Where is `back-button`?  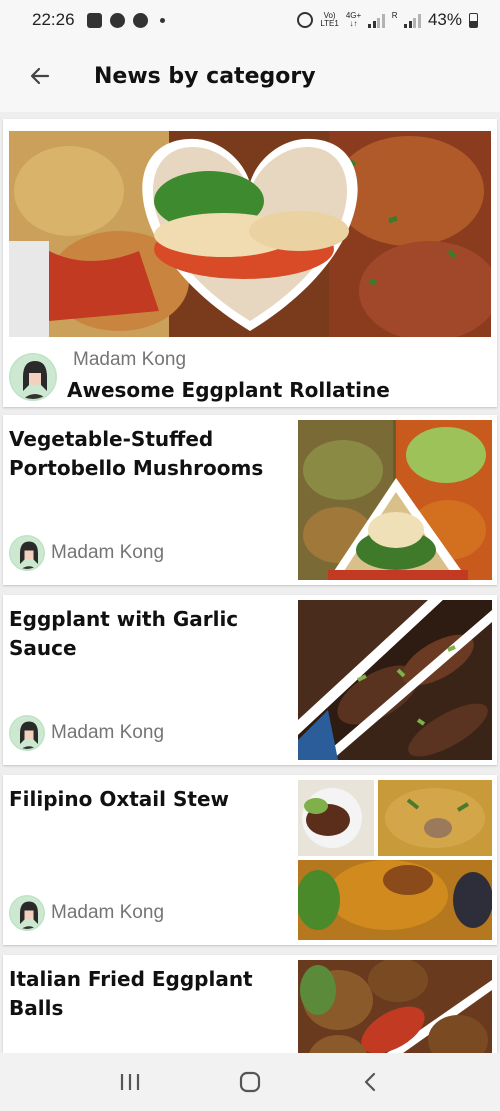 back-button is located at coordinates (40, 76).